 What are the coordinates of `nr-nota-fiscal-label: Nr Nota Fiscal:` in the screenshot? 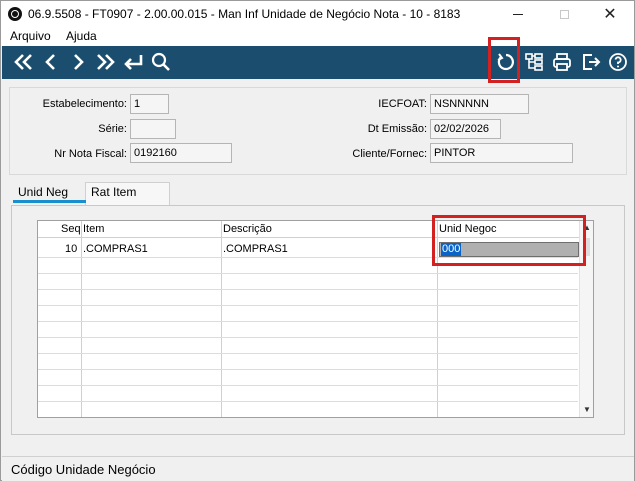 It's located at (90, 154).